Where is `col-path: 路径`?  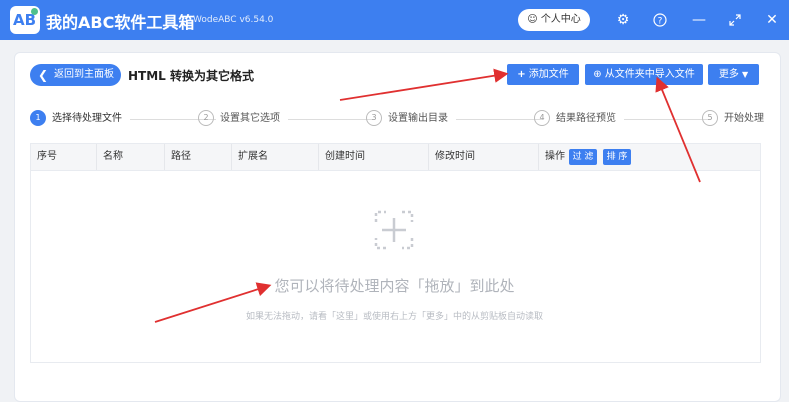 col-path: 路径 is located at coordinates (197, 157).